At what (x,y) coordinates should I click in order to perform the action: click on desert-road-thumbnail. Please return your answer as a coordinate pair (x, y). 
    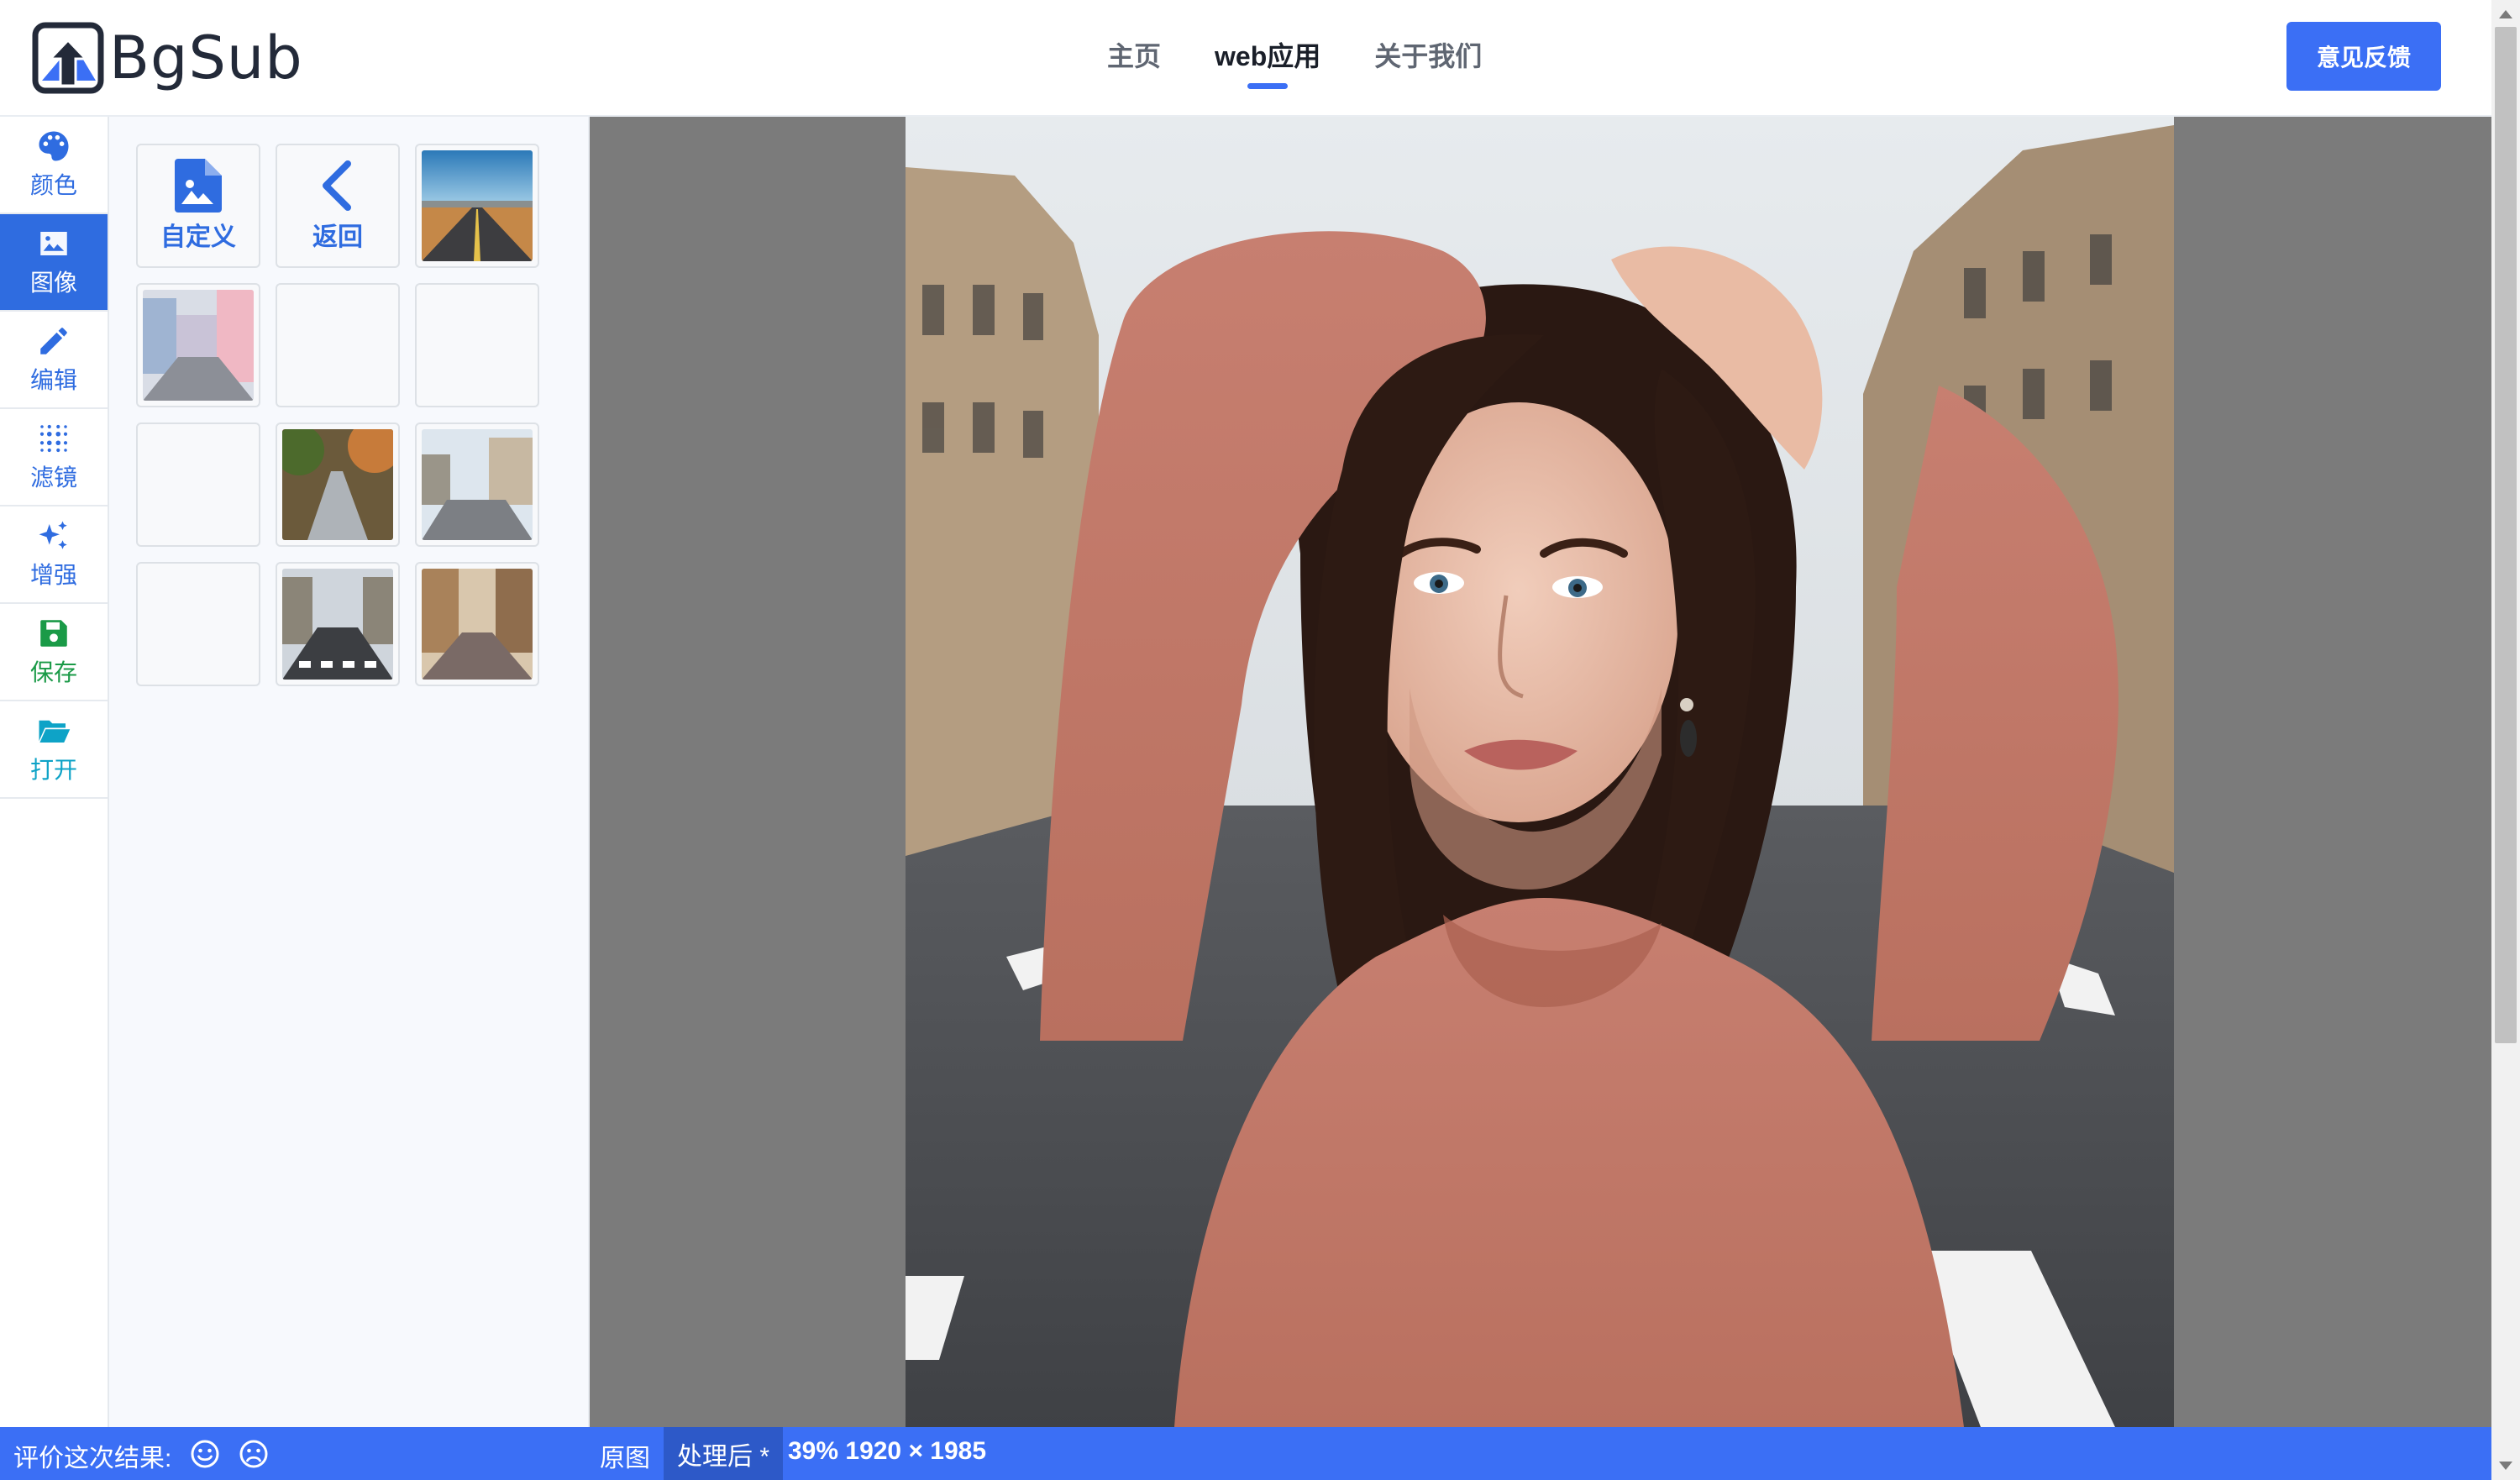
    Looking at the image, I should click on (477, 205).